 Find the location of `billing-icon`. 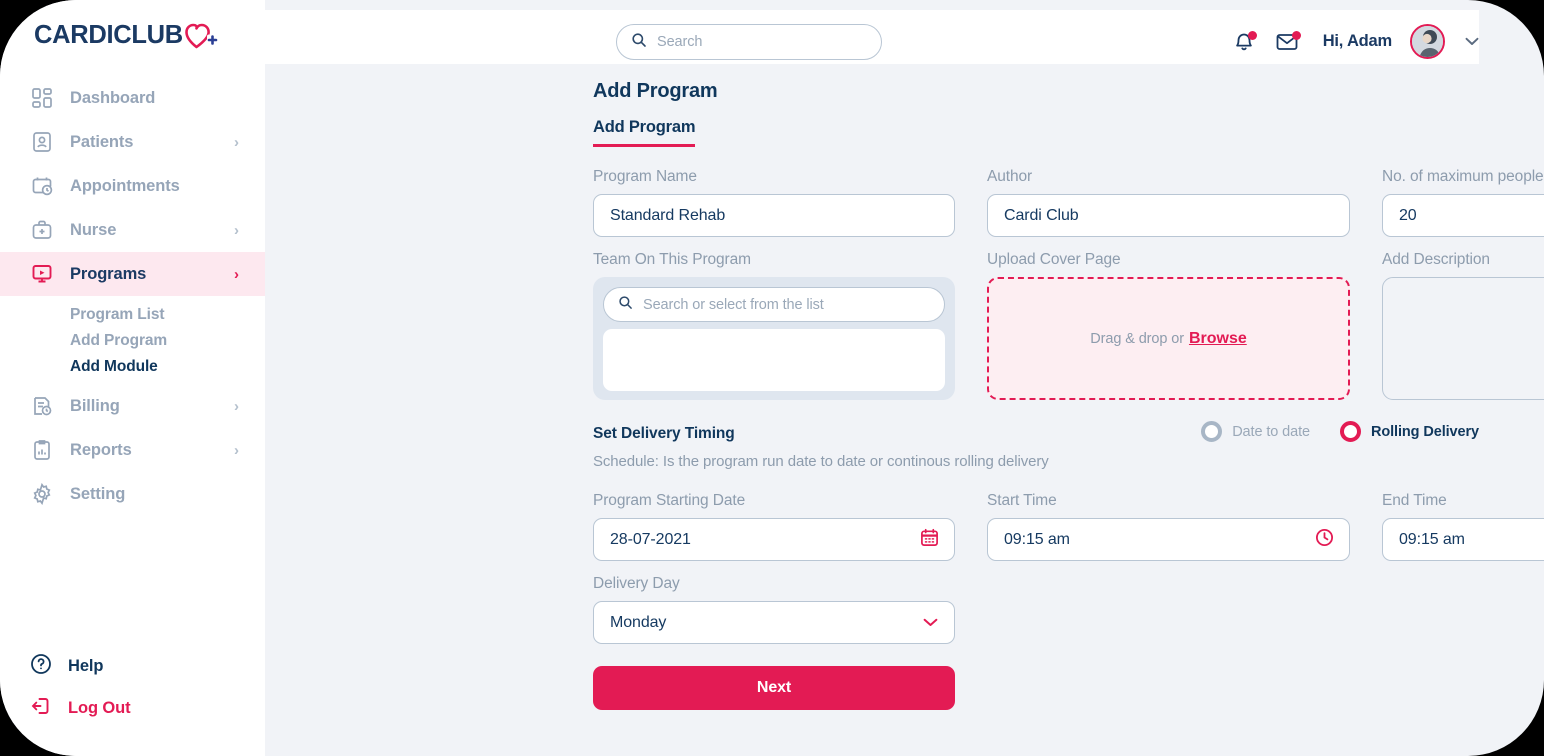

billing-icon is located at coordinates (42, 406).